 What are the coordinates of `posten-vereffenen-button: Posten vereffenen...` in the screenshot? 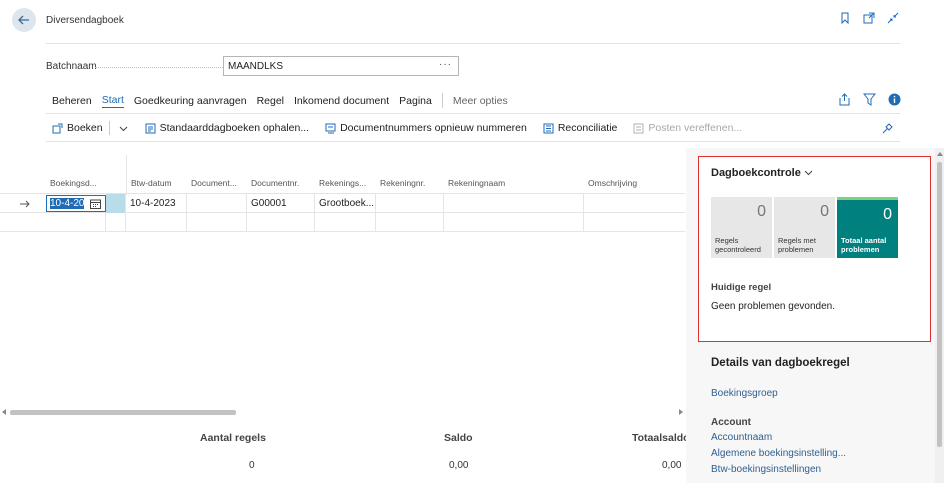 It's located at (687, 128).